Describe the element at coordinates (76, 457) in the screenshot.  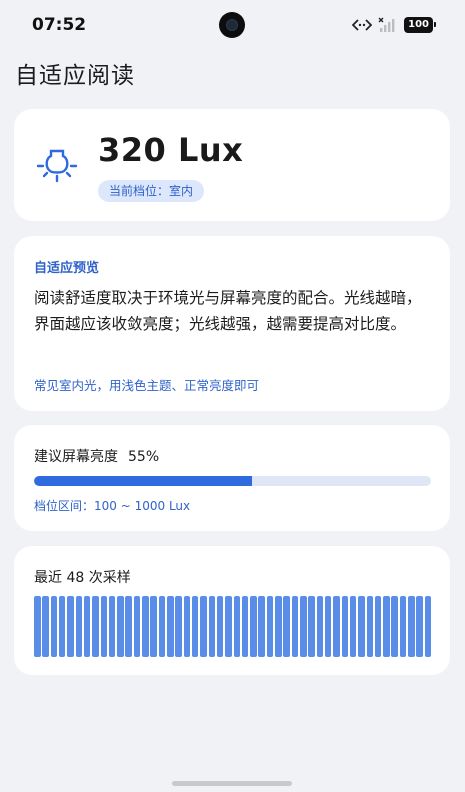
I see `brightness-label-text: 建议屏幕亮度` at that location.